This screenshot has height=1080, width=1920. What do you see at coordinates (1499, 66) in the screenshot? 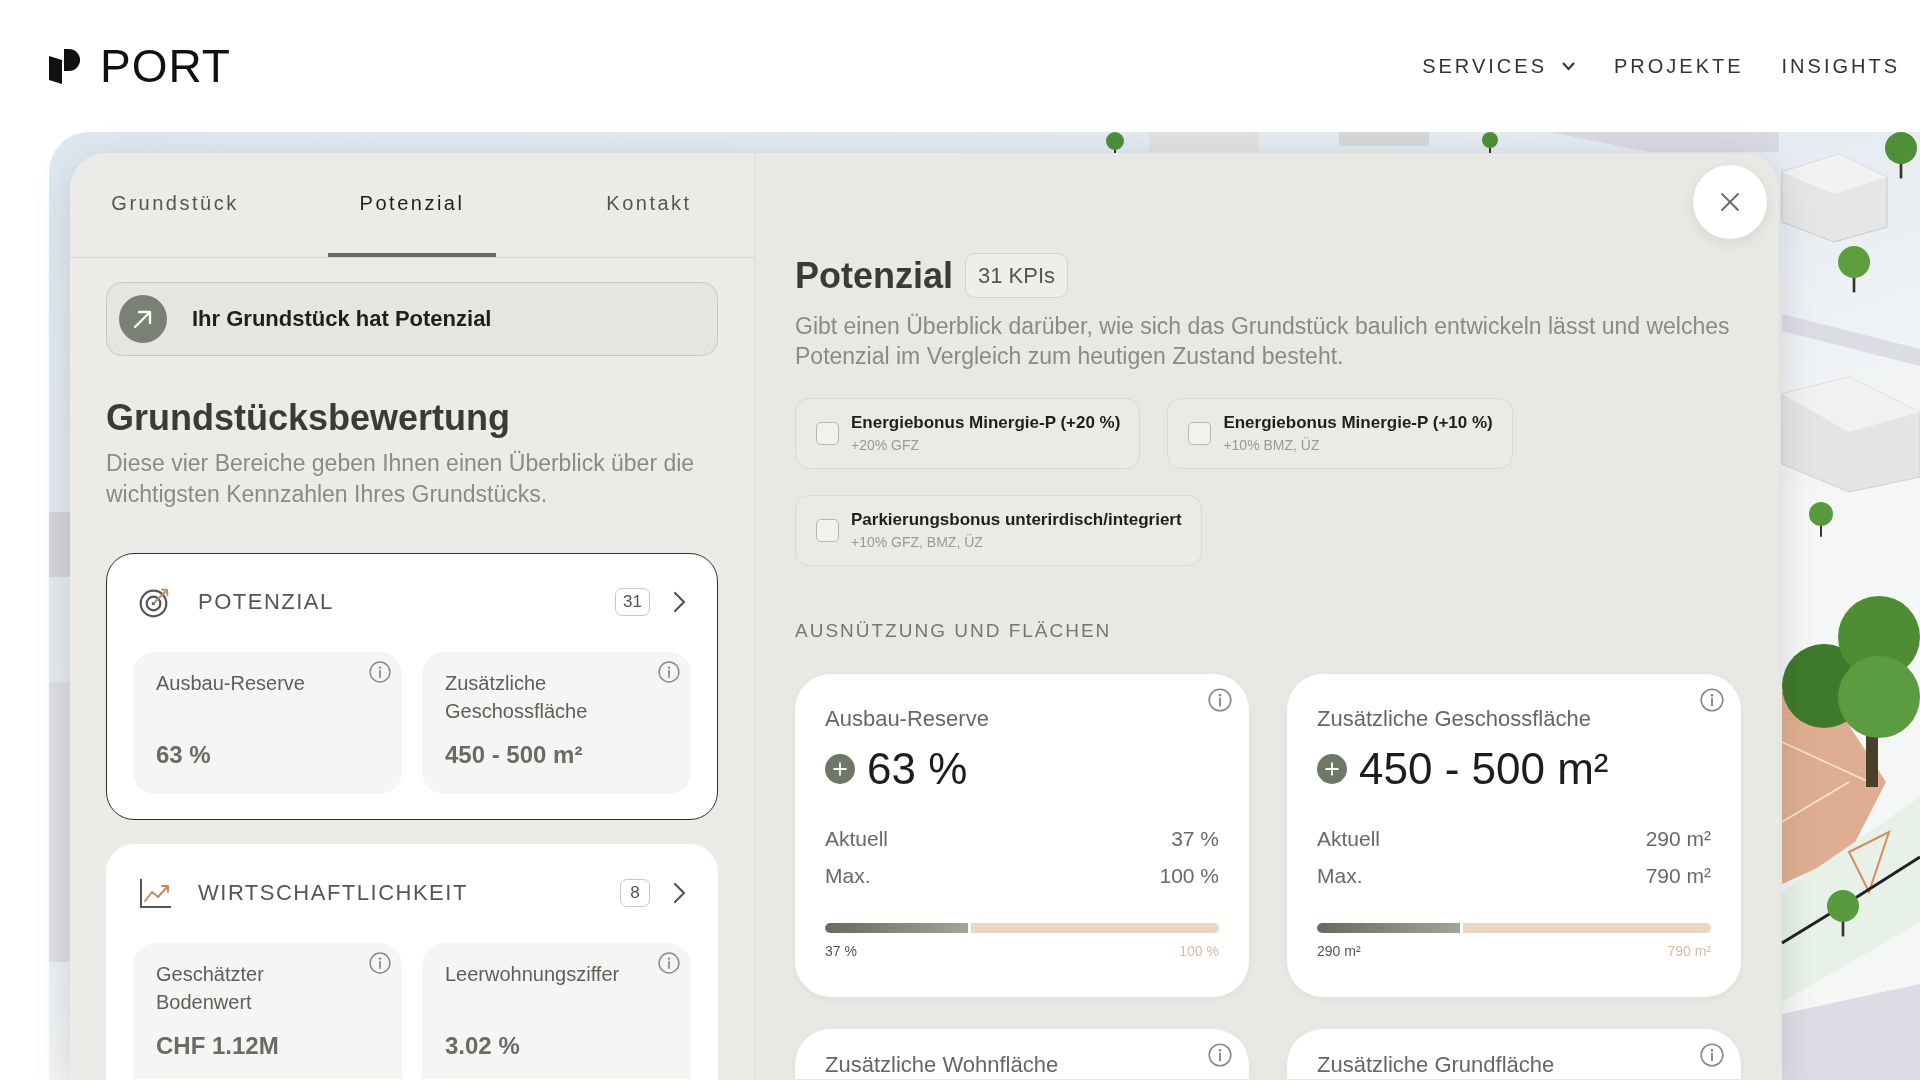
I see `nav-link: SERVICES` at bounding box center [1499, 66].